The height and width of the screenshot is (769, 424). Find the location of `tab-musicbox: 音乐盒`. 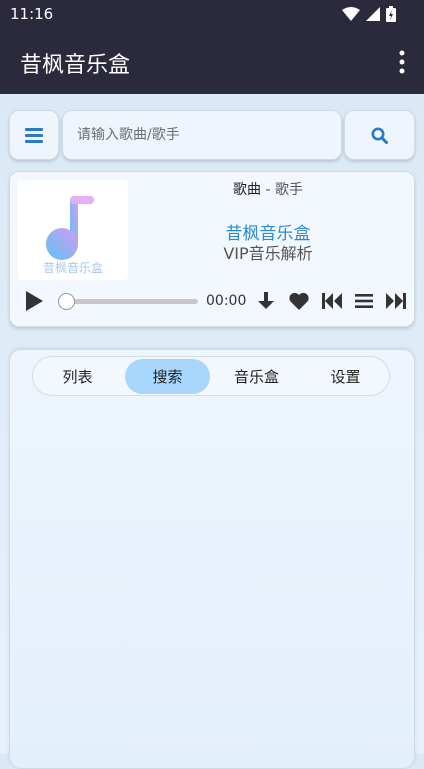

tab-musicbox: 音乐盒 is located at coordinates (256, 376).